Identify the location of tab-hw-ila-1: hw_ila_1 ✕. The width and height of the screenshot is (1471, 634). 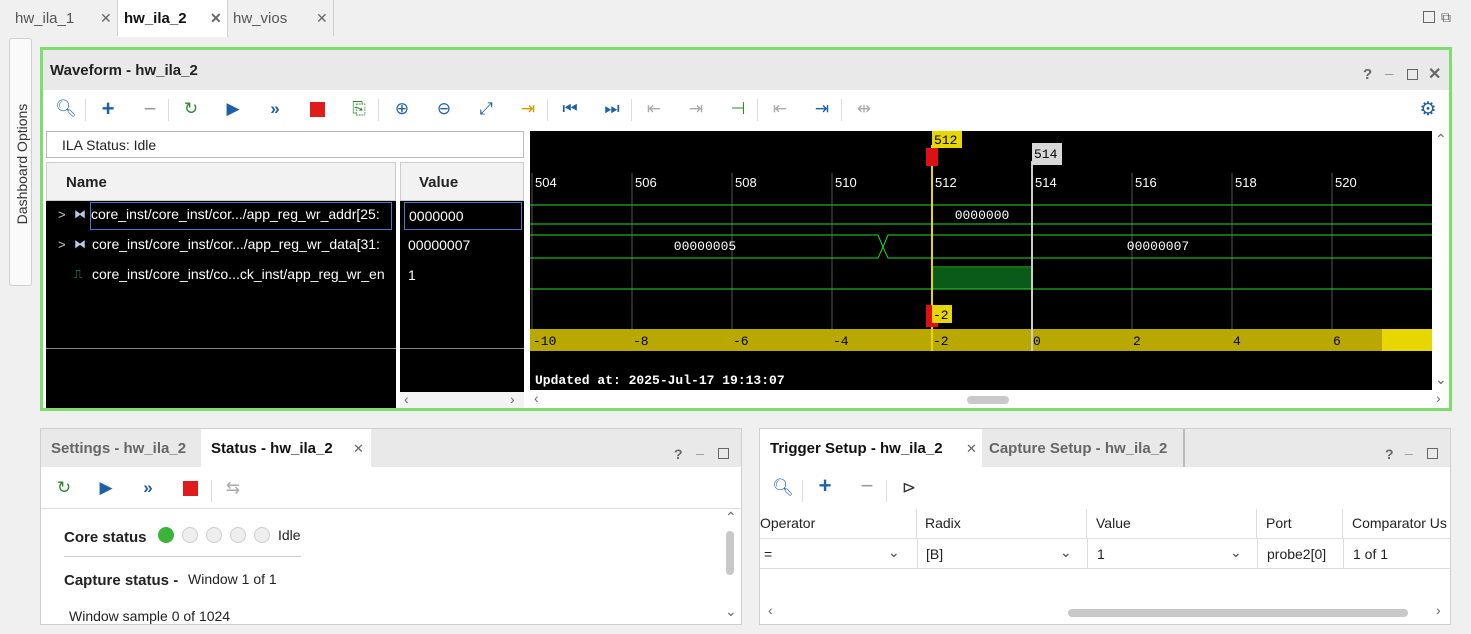
(59, 18).